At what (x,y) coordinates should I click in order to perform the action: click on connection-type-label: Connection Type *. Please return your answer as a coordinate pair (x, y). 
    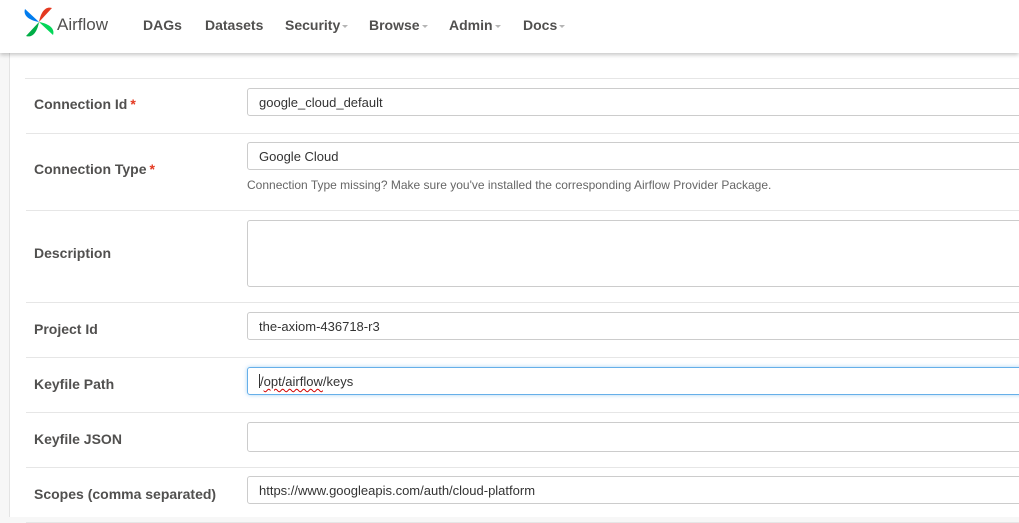
    Looking at the image, I should click on (94, 169).